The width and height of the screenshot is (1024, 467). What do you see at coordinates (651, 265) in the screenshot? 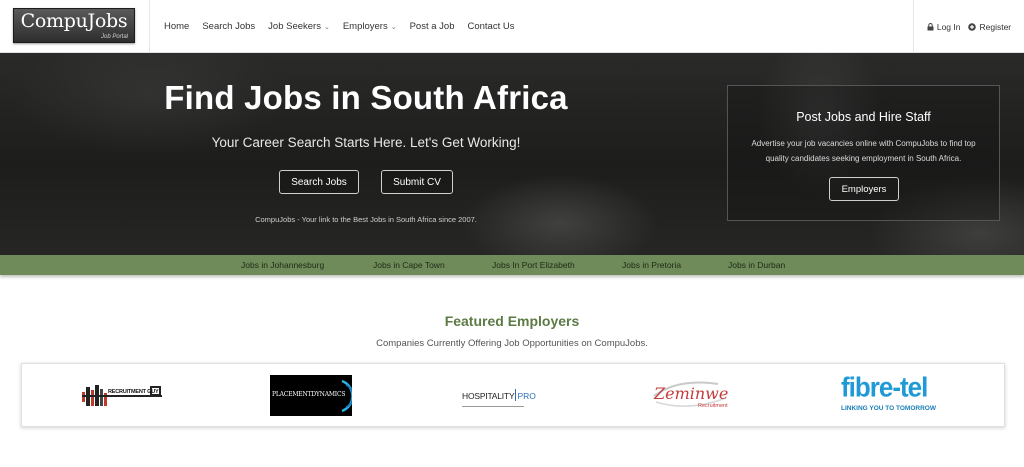
I see `city-link-pretoria: Jobs in Pretoria` at bounding box center [651, 265].